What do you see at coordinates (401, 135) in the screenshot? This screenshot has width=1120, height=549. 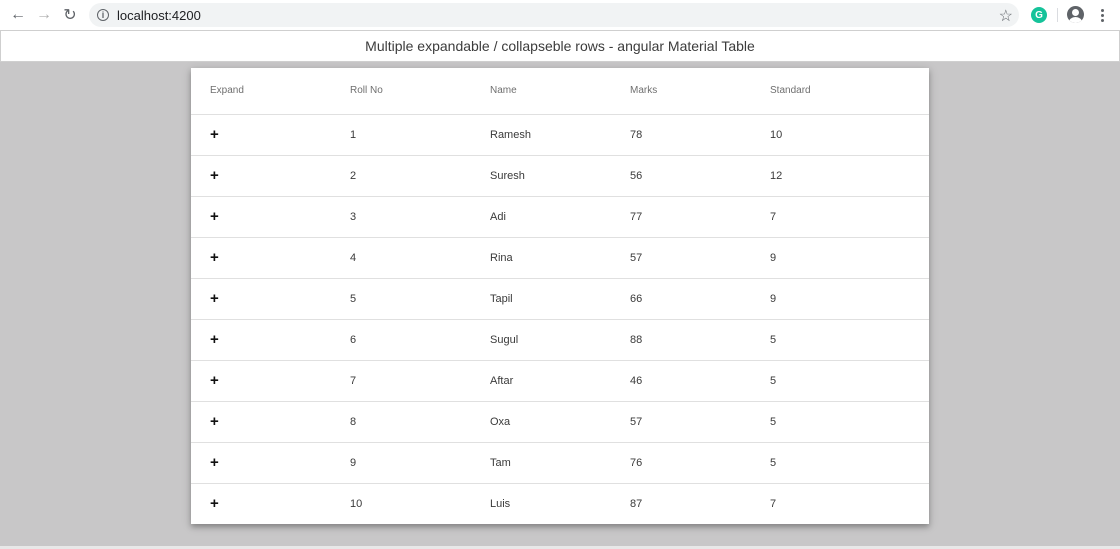 I see `roll-cell: 1` at bounding box center [401, 135].